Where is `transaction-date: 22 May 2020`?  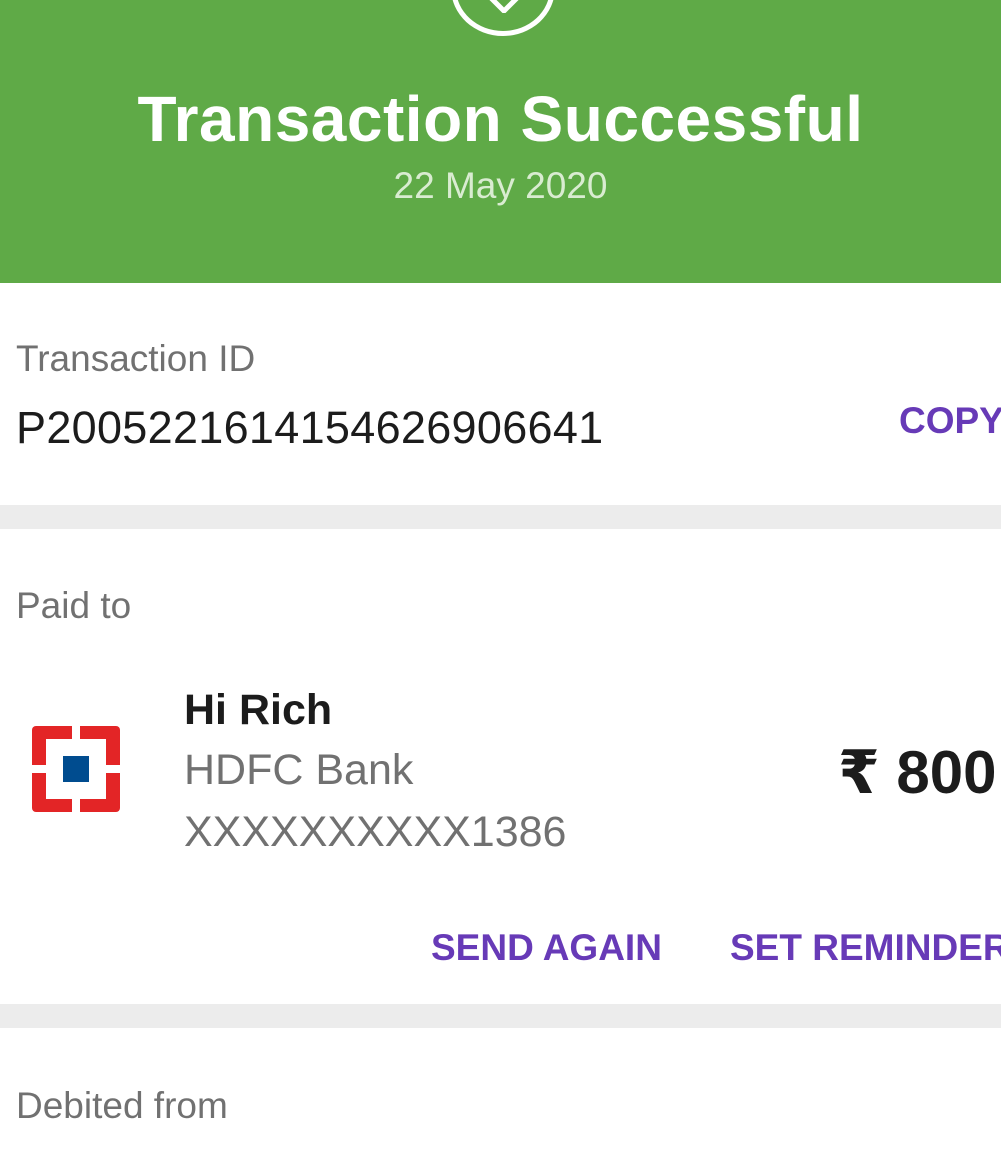
transaction-date: 22 May 2020 is located at coordinates (500, 185).